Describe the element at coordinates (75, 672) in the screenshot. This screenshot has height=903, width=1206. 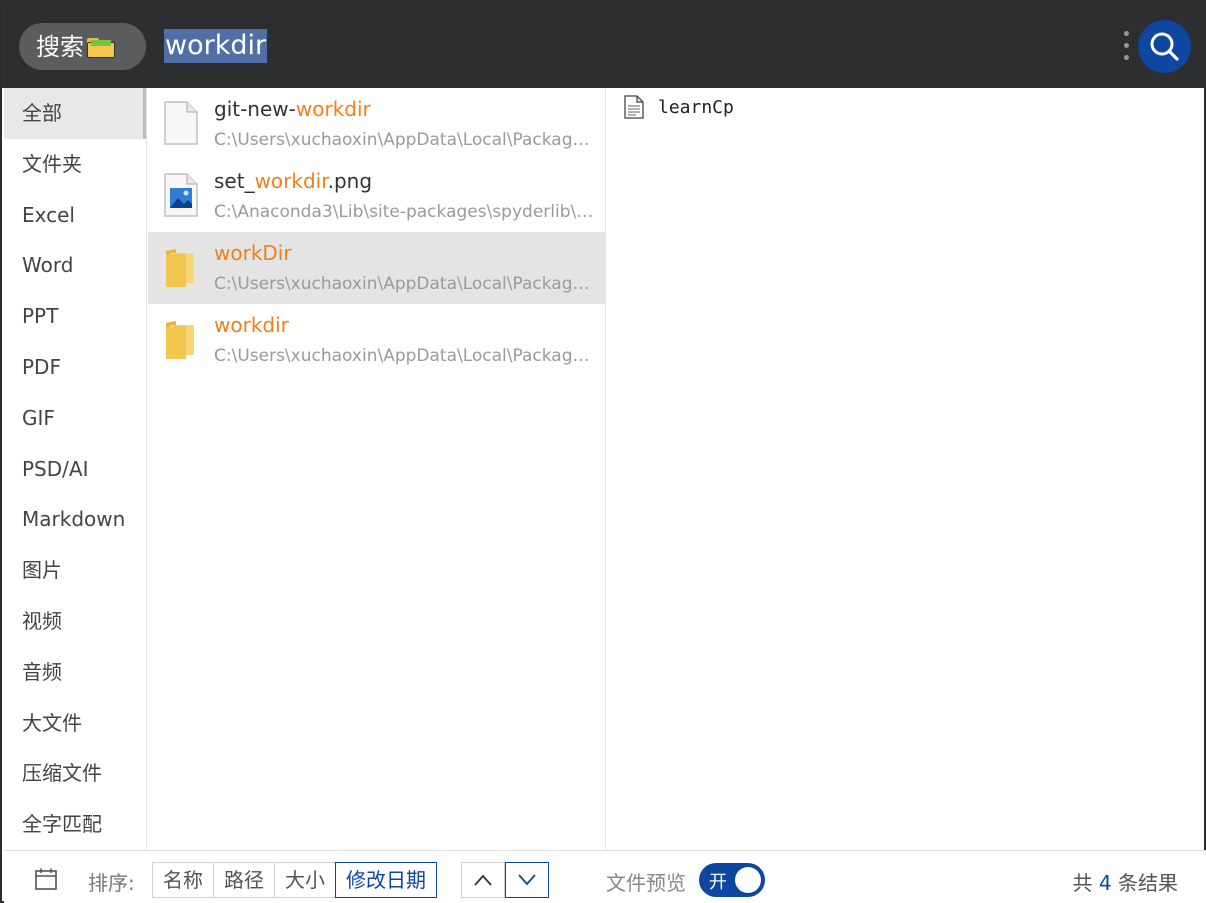
I see `sidebar-item-audio: 音频` at that location.